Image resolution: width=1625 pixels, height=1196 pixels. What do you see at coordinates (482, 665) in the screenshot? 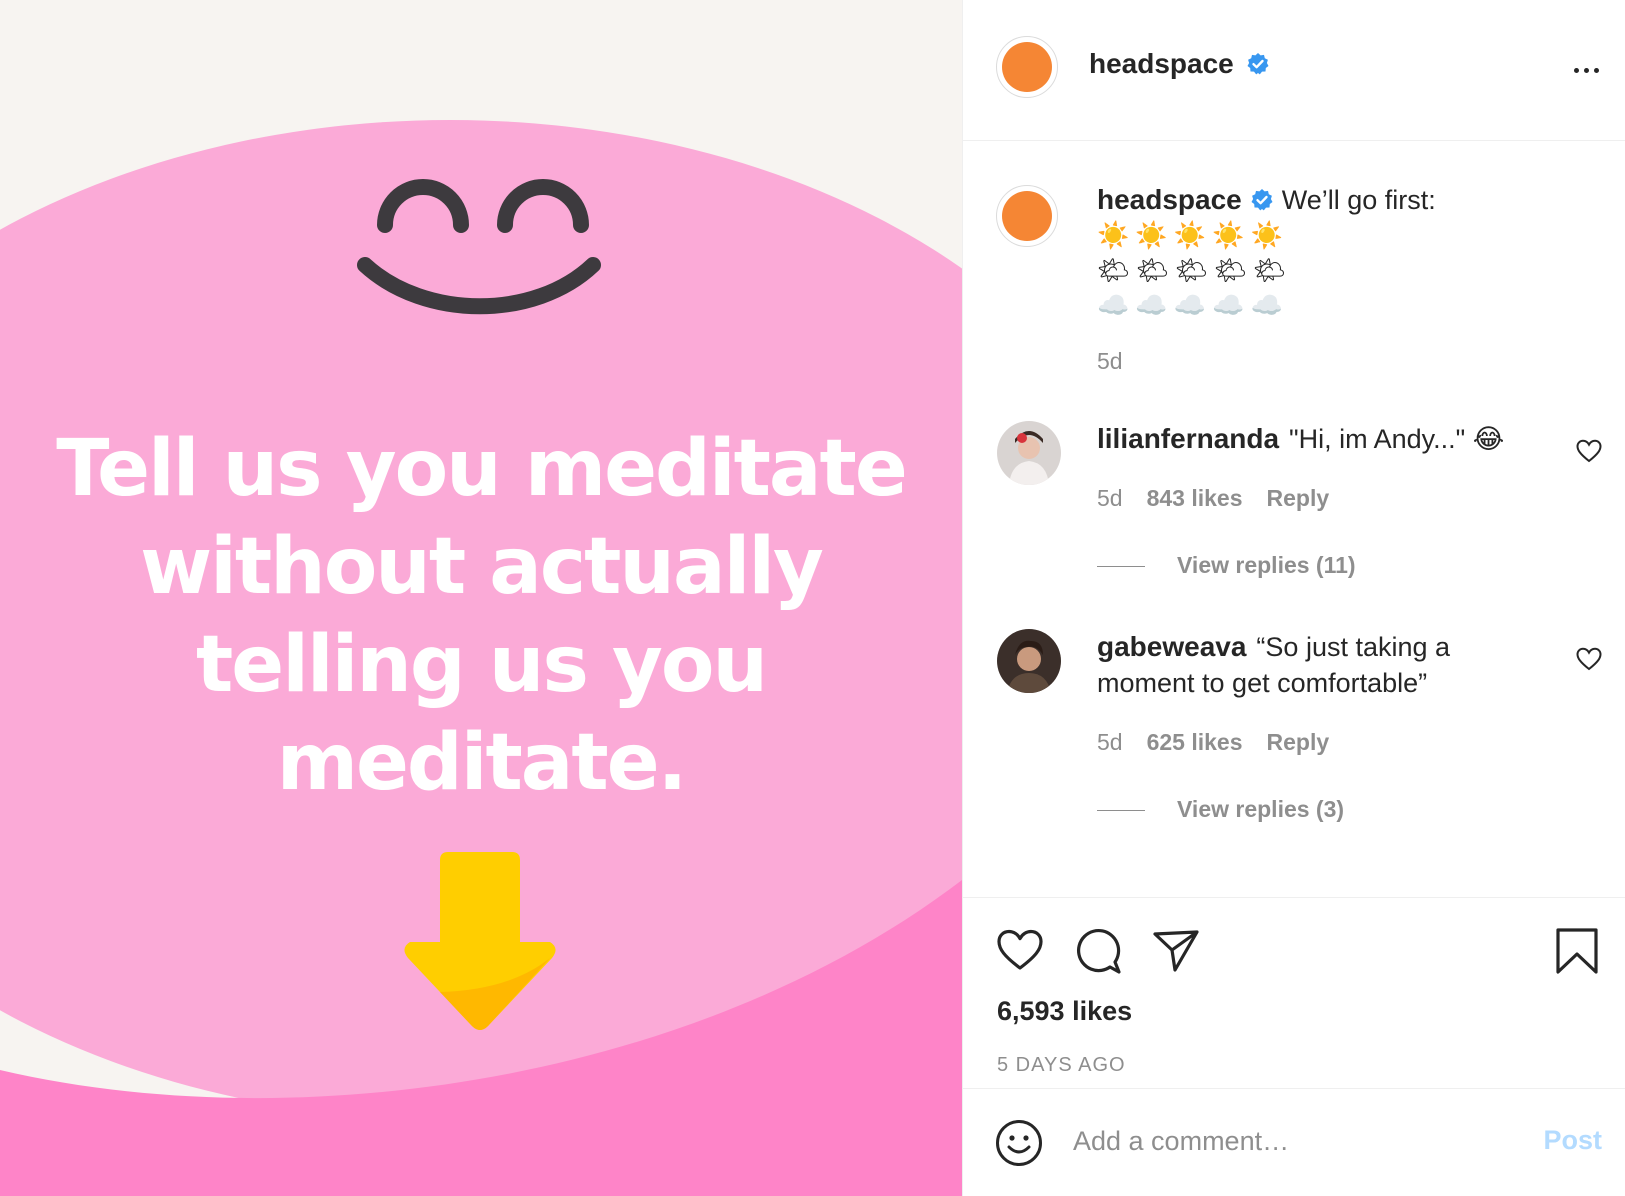
I see `headline-line: telling us you` at bounding box center [482, 665].